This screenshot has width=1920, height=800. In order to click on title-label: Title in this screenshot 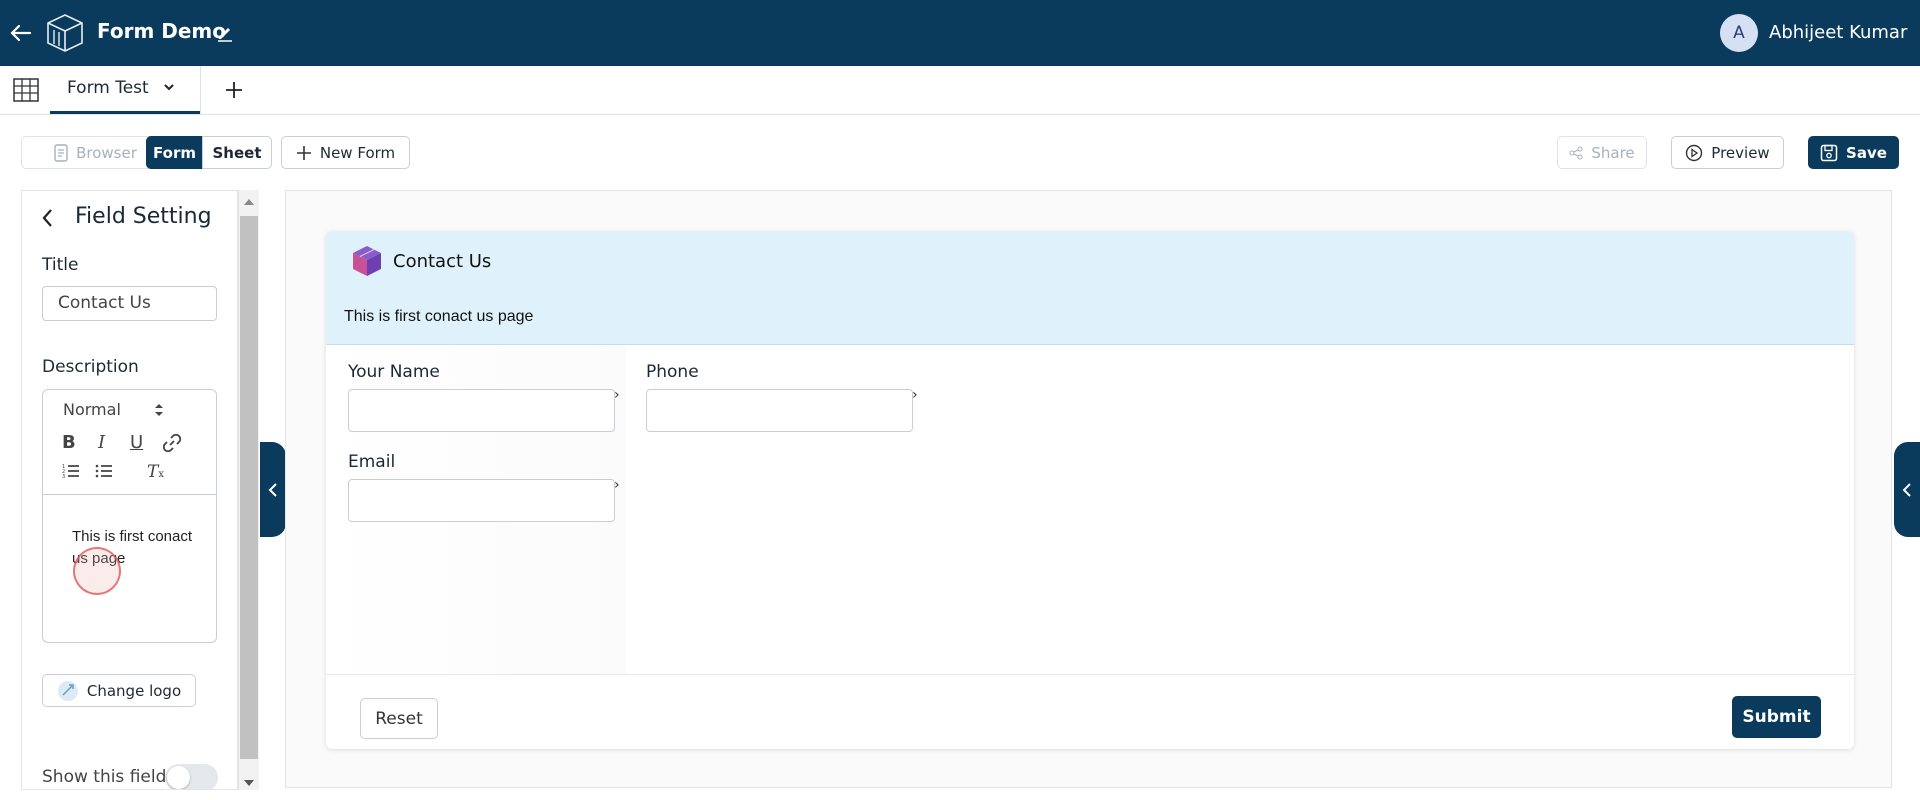, I will do `click(60, 265)`.